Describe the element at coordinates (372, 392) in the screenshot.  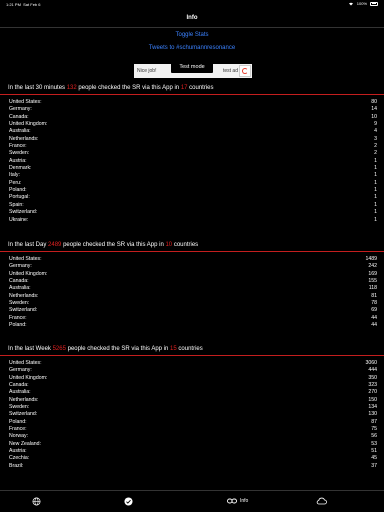
I see `country-count-value: 270` at that location.